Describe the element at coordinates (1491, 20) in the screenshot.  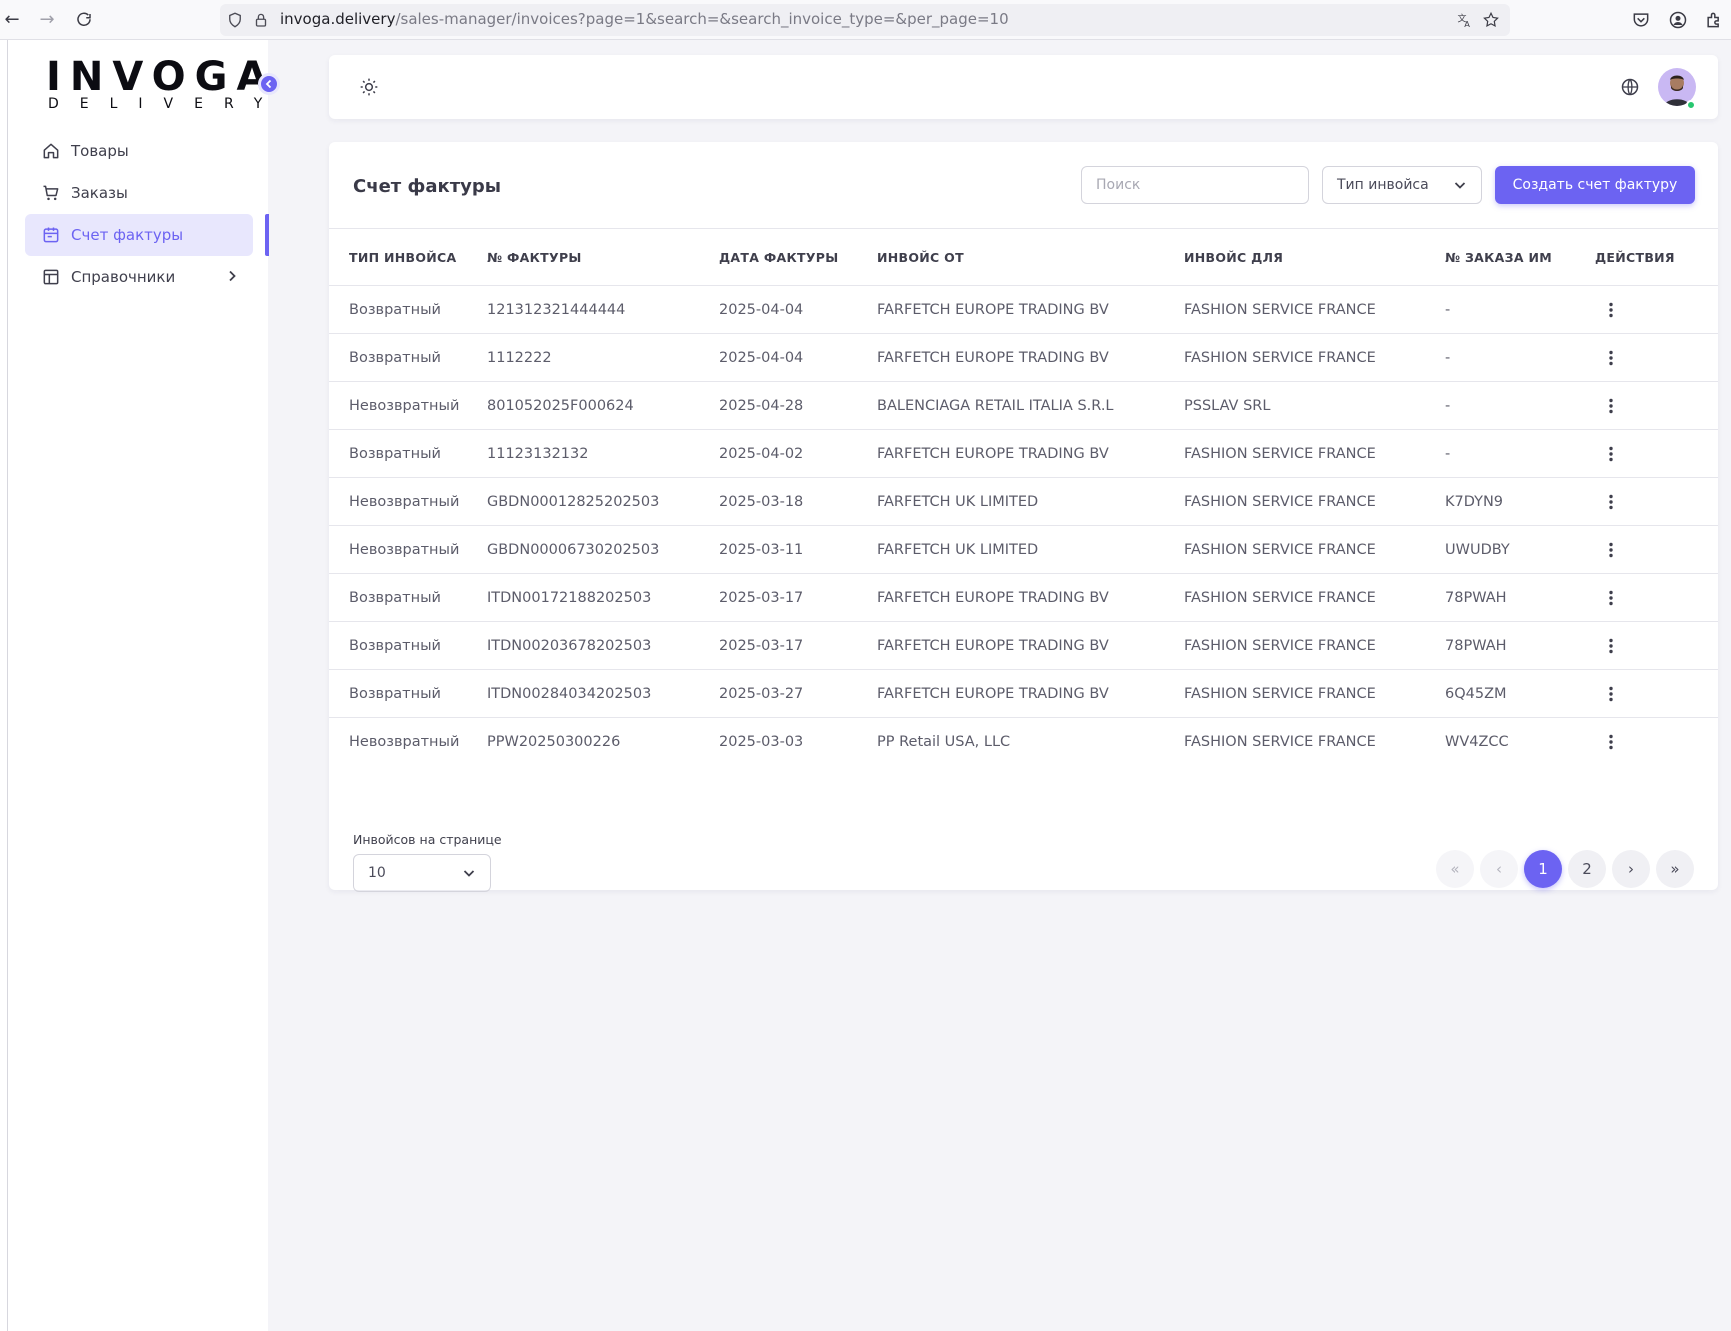
I see `star-icon` at that location.